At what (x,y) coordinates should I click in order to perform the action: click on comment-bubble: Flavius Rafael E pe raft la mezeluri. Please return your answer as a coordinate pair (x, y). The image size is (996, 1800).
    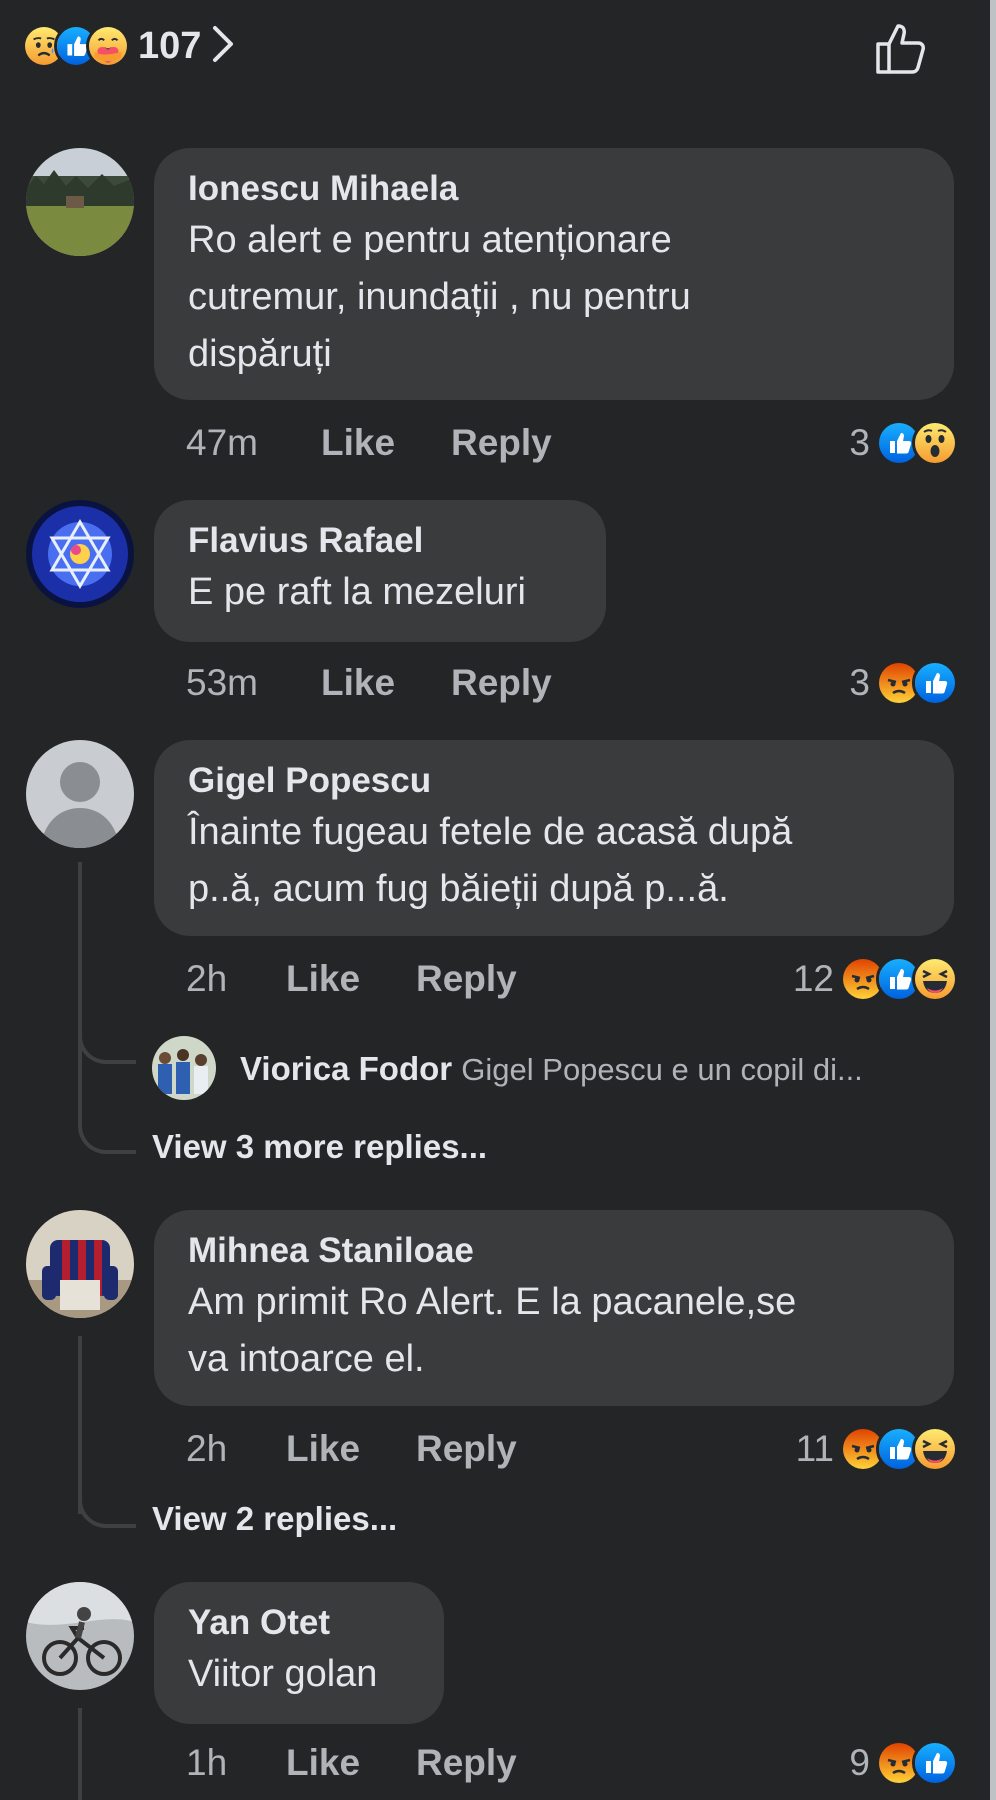
    Looking at the image, I should click on (380, 571).